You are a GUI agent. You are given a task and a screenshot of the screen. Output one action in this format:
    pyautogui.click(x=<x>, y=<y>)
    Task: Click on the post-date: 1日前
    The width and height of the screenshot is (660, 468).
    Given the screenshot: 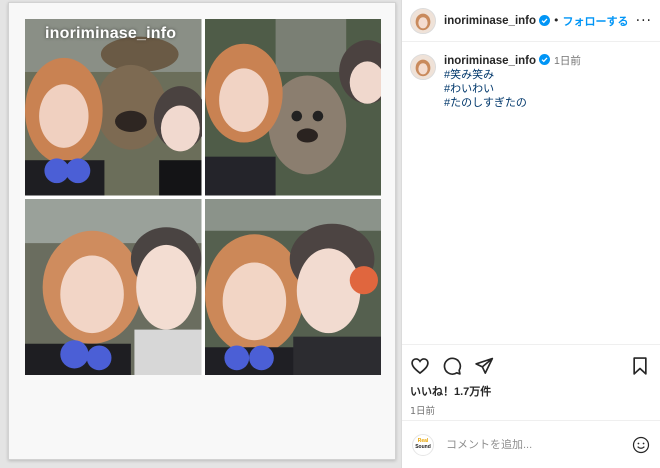 What is the action you would take?
    pyautogui.click(x=423, y=411)
    